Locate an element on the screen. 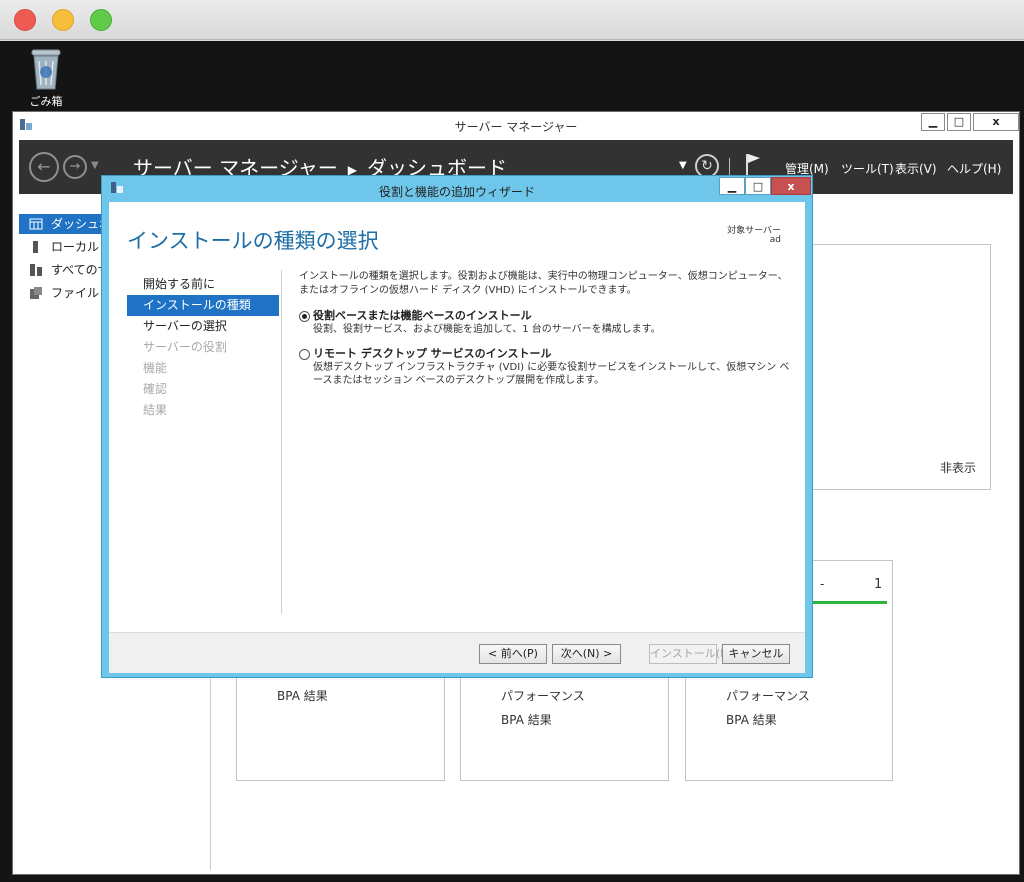 Image resolution: width=1024 pixels, height=882 pixels. tile-bpa-1: BPA 結果 is located at coordinates (302, 695).